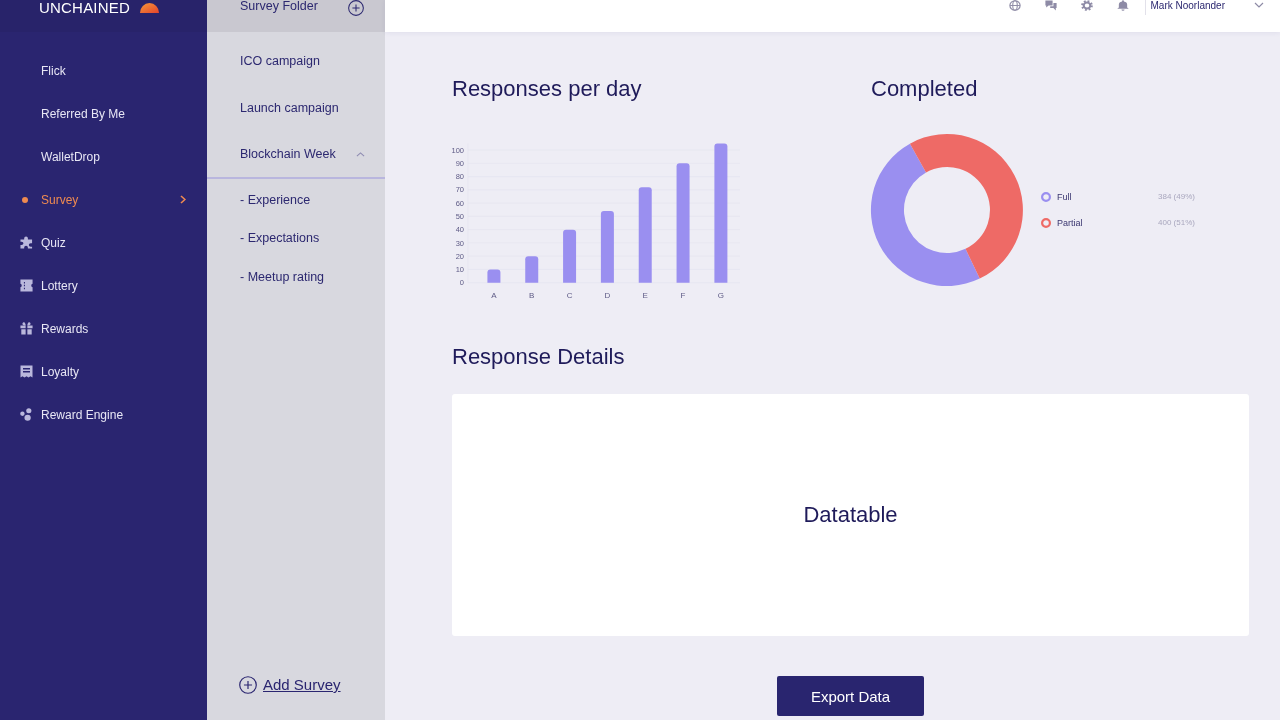 This screenshot has height=720, width=1280. Describe the element at coordinates (607, 295) in the screenshot. I see `x-tick-label: D` at that location.